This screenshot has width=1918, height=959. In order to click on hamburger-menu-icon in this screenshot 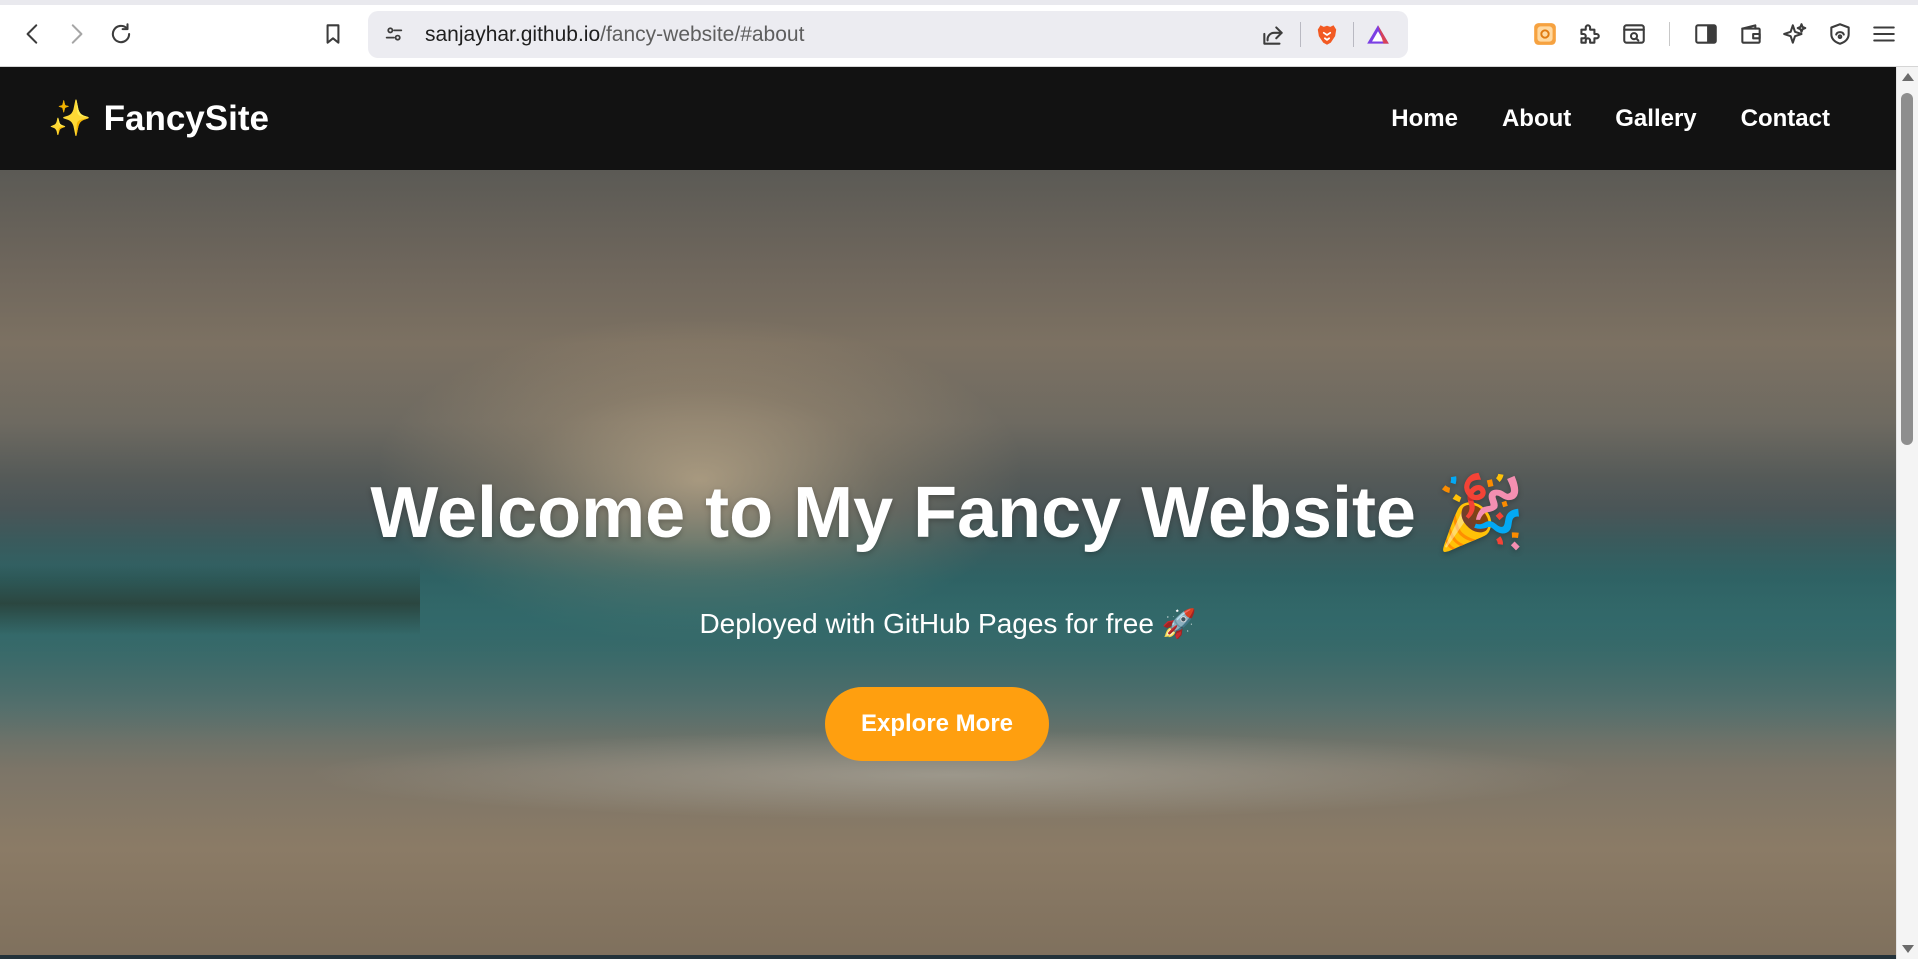, I will do `click(1884, 34)`.